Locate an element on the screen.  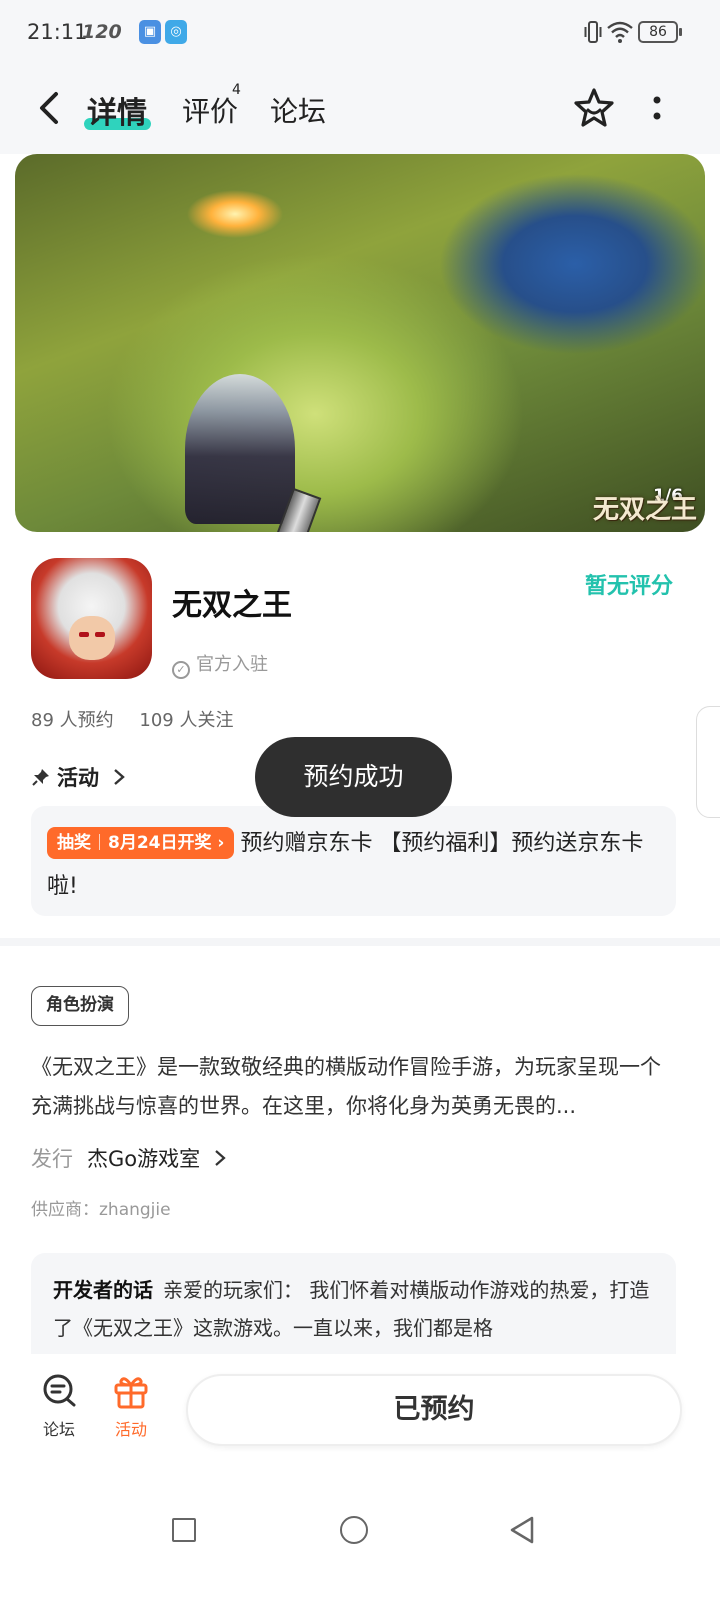
vibrate-icon is located at coordinates (593, 32).